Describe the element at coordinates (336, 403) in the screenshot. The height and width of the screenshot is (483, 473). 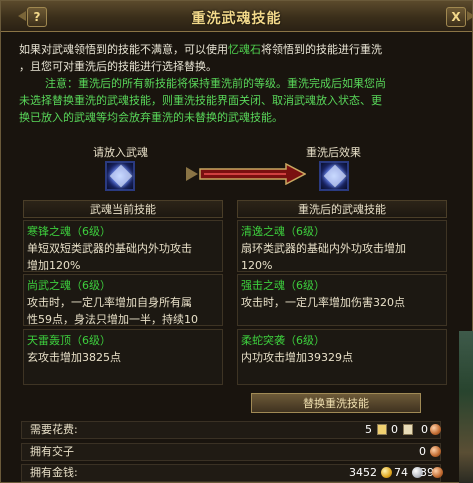
I see `replace-rewashed-skill-button: 替换重洗技能` at that location.